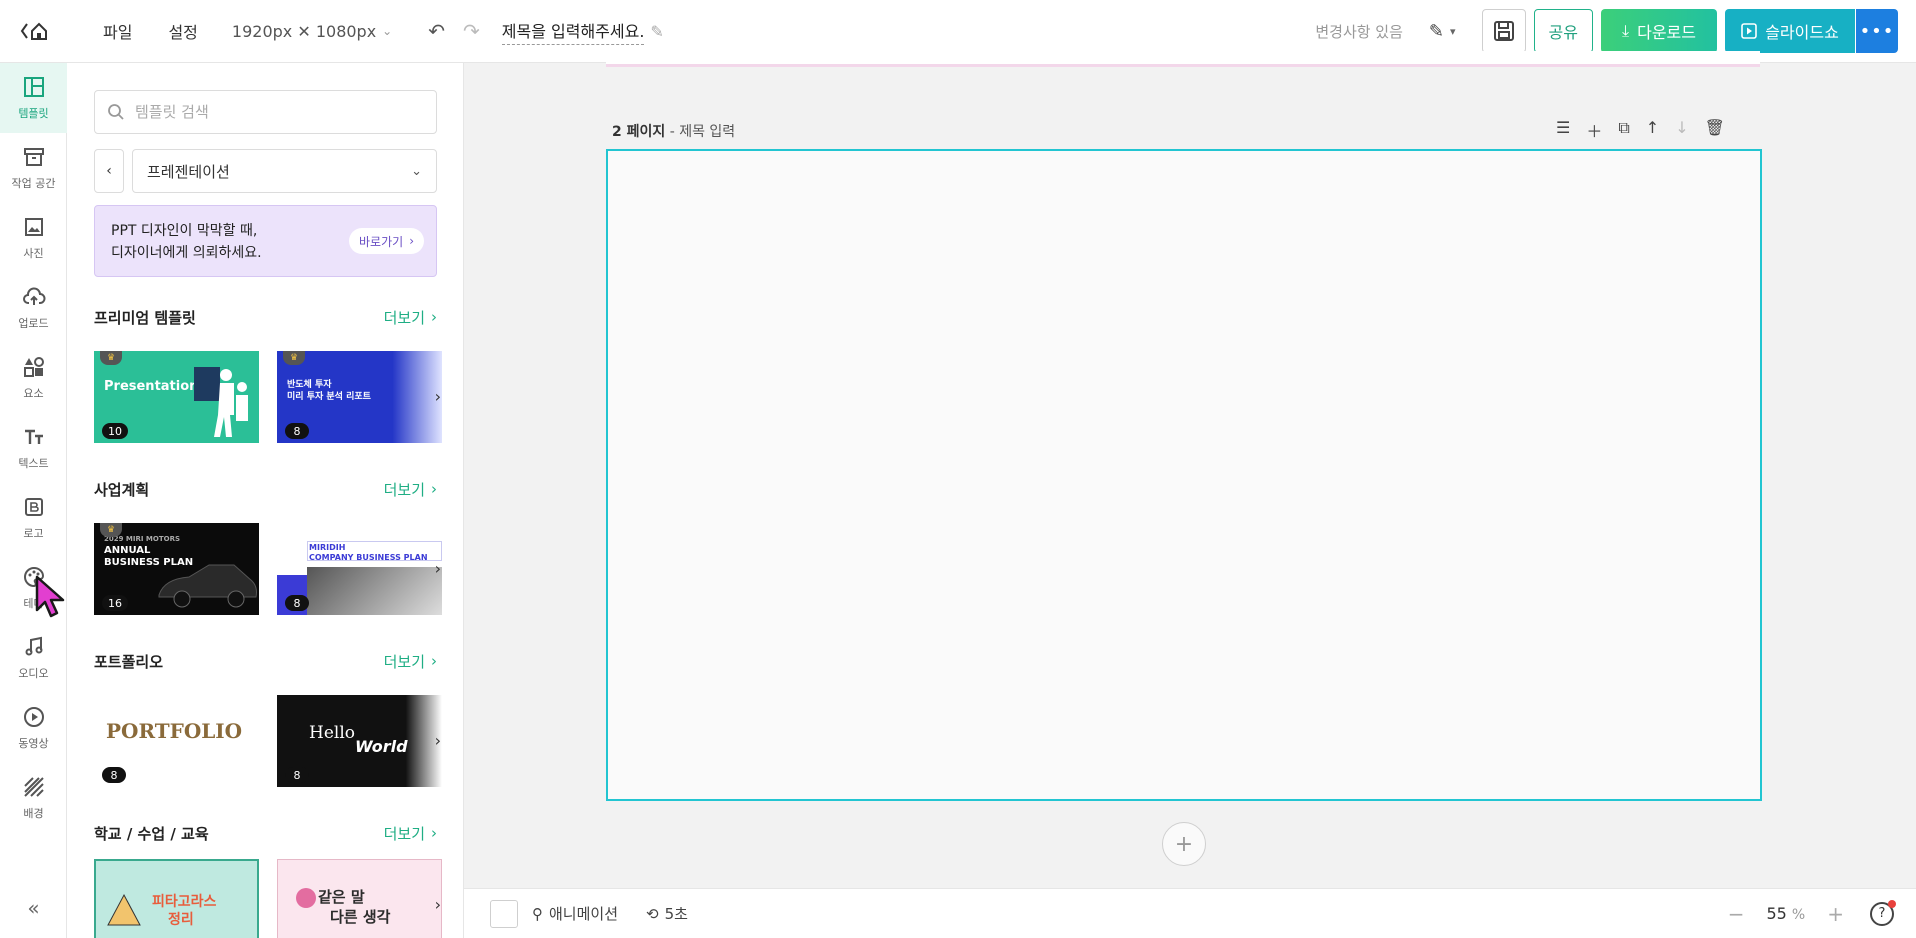 The height and width of the screenshot is (938, 1916). I want to click on canvas-size-select: 1920px ✕ 1080px ⌄, so click(312, 31).